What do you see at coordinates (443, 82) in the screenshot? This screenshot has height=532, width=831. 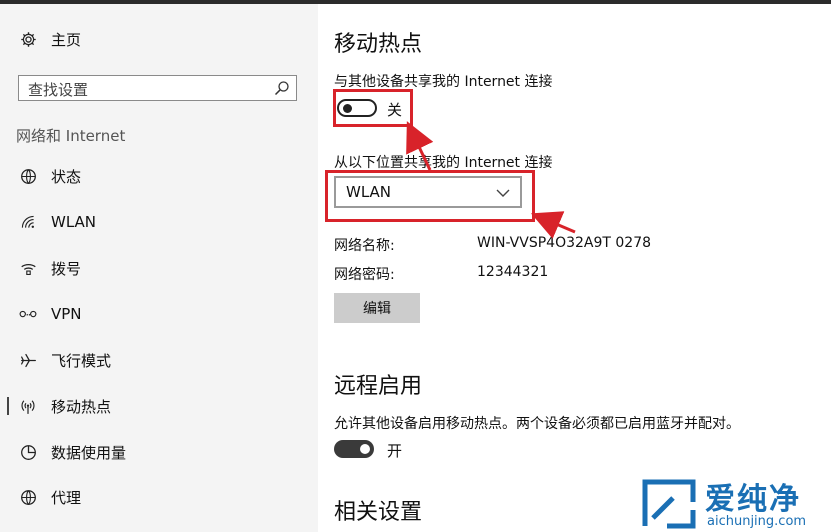 I see `share-label: 与其他设备共享我的 Internet 连接` at bounding box center [443, 82].